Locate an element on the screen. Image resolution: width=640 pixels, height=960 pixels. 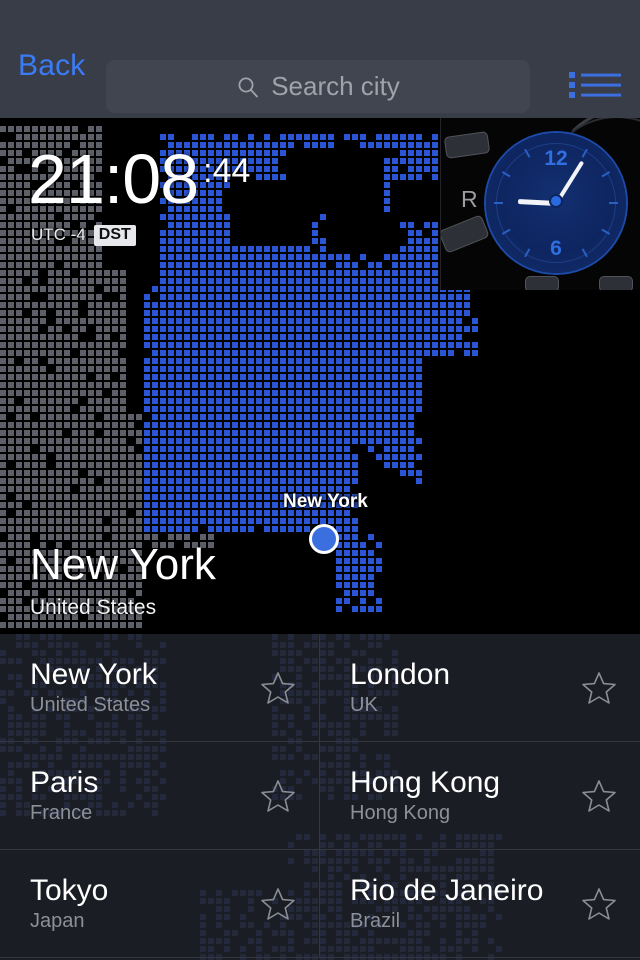
city-list-item: London UK is located at coordinates (480, 688).